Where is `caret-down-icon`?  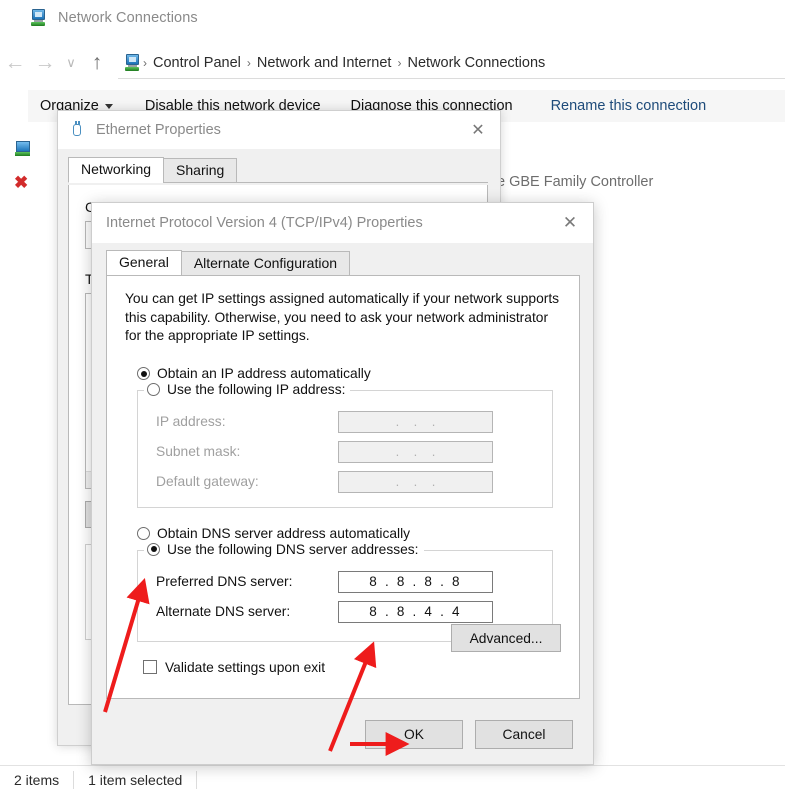
caret-down-icon is located at coordinates (108, 106).